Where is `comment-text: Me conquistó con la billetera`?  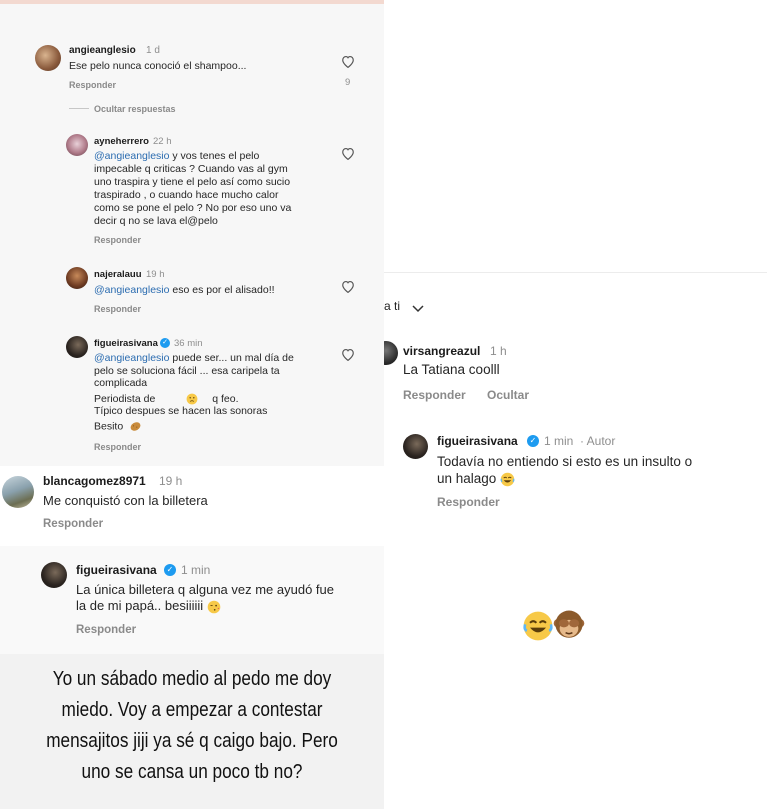 comment-text: Me conquistó con la billetera is located at coordinates (125, 500).